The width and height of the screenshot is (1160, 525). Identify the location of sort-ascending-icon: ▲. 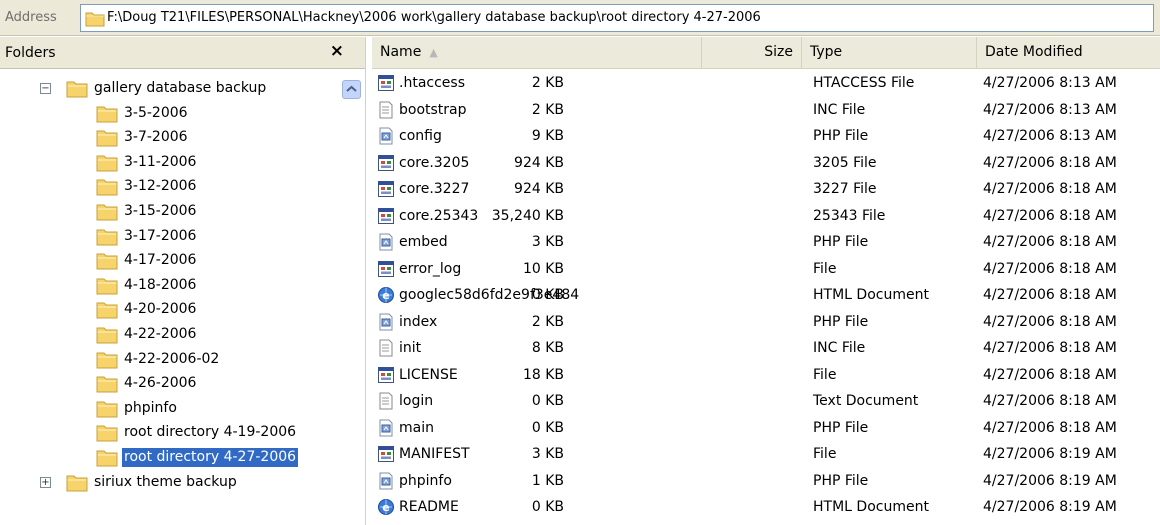
(433, 52).